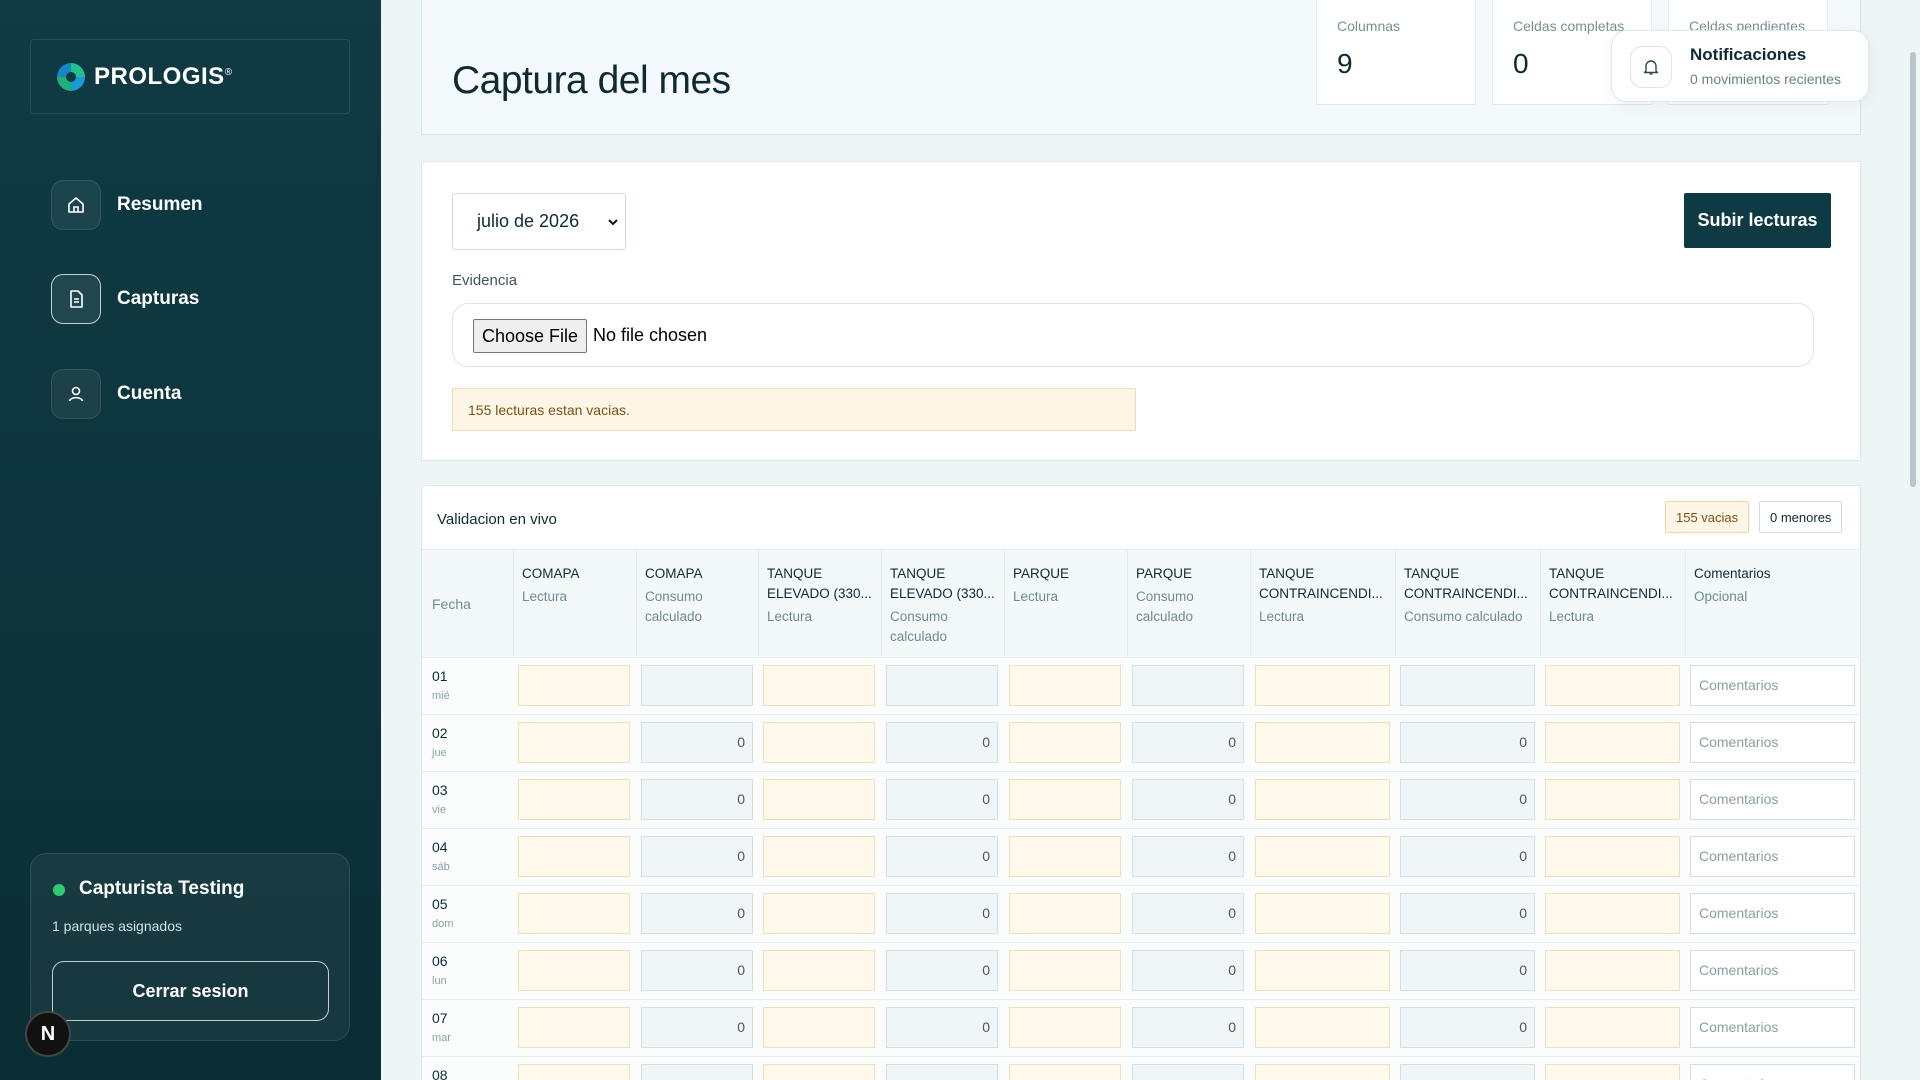 The width and height of the screenshot is (1920, 1080). Describe the element at coordinates (1748, 54) in the screenshot. I see `notifications-title: Notificaciones` at that location.